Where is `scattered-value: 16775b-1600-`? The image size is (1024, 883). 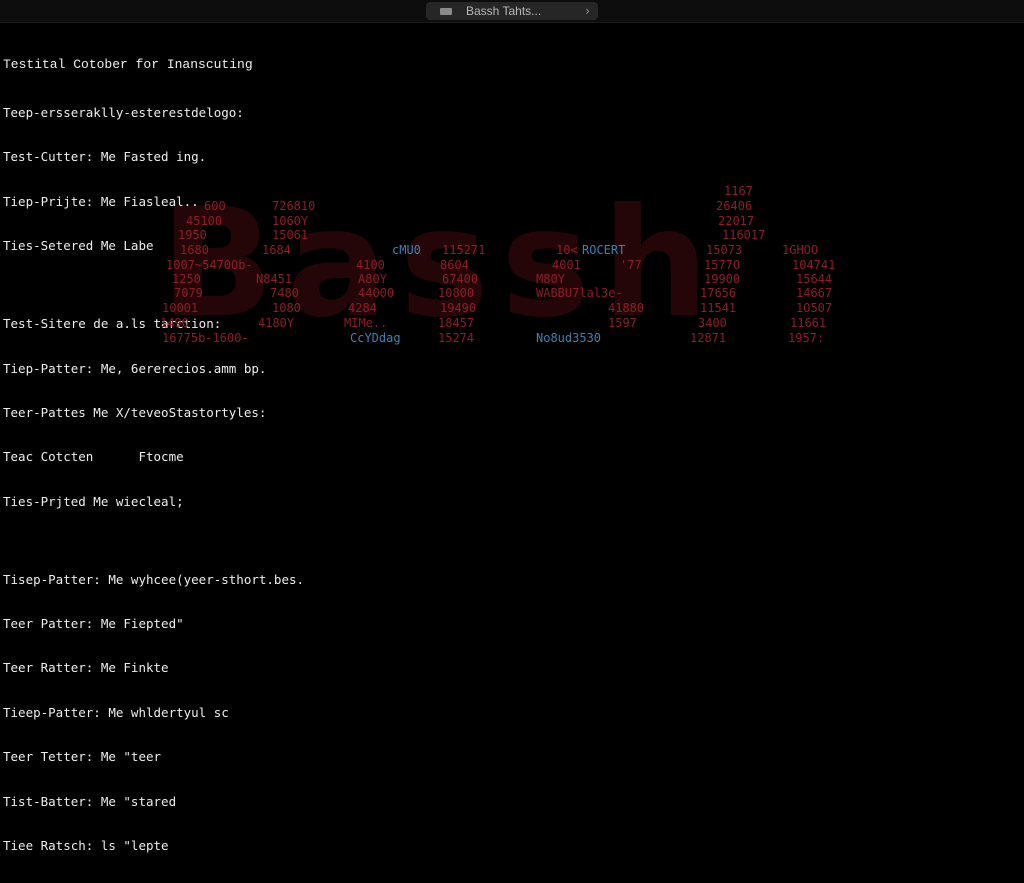 scattered-value: 16775b-1600- is located at coordinates (205, 338).